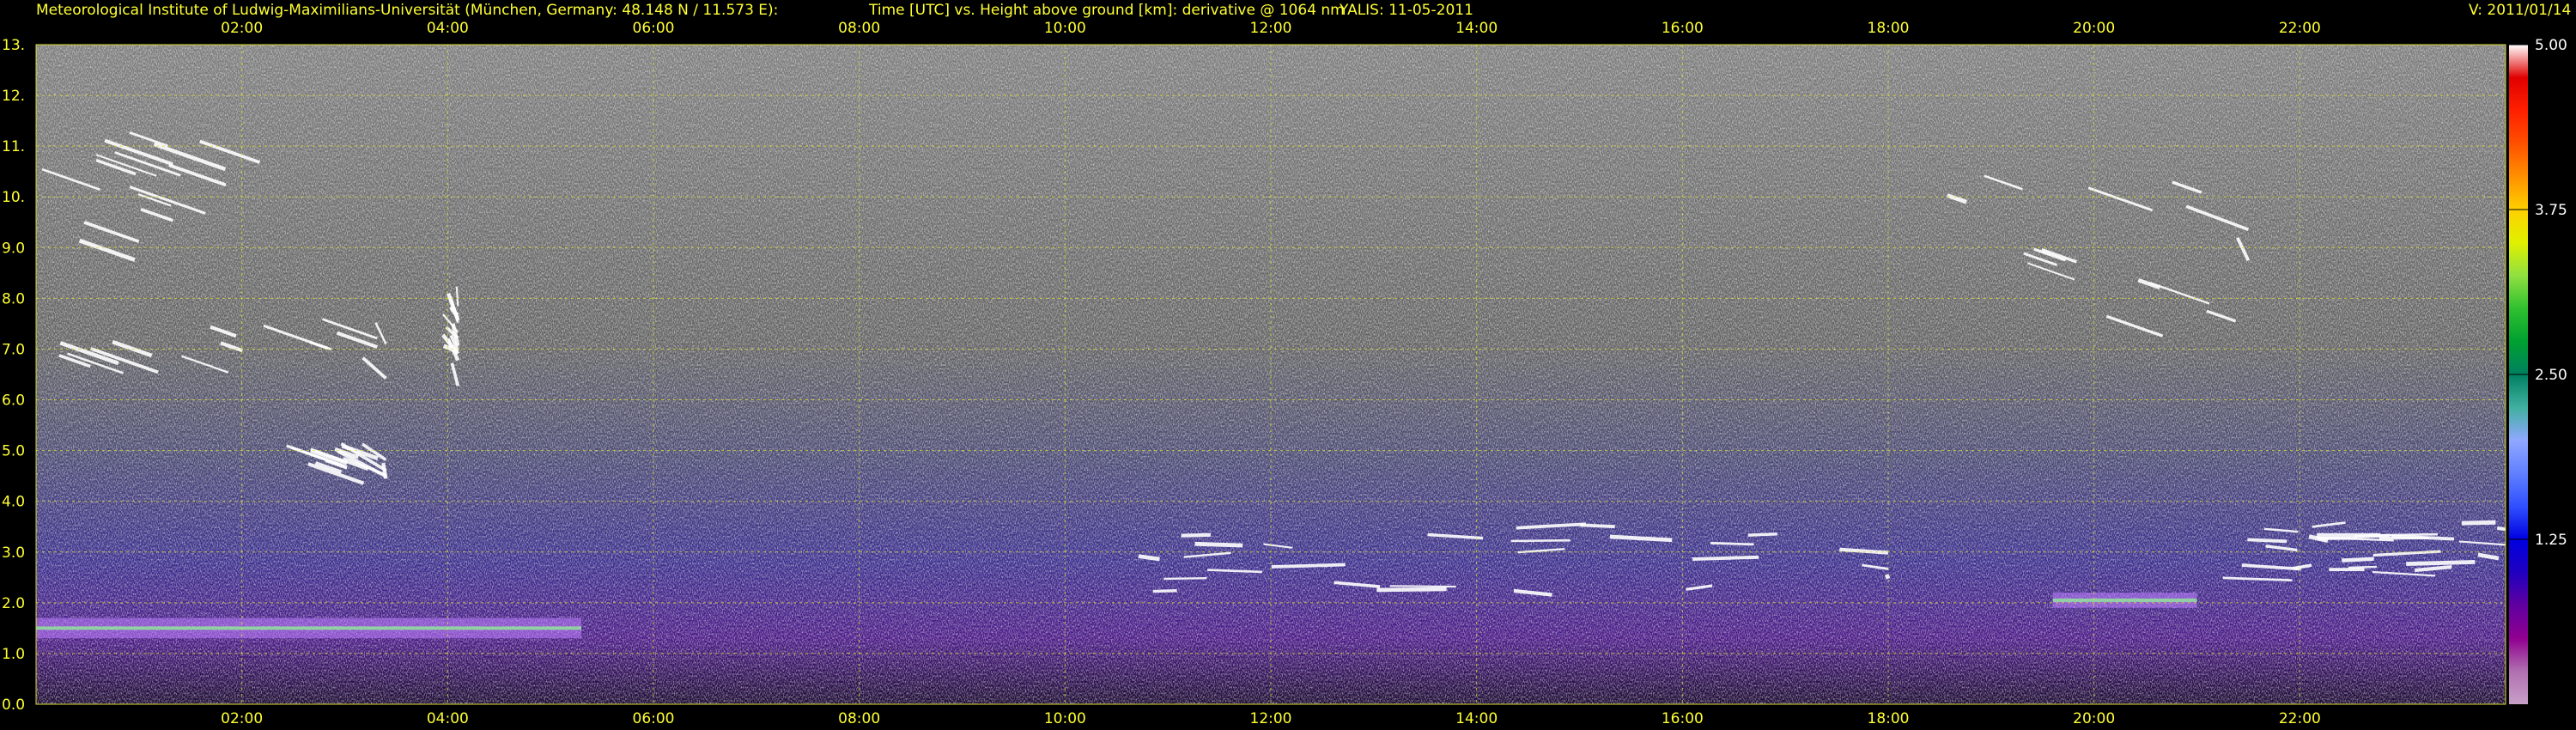  I want to click on colorbar-tick-label: 5.00, so click(2551, 45).